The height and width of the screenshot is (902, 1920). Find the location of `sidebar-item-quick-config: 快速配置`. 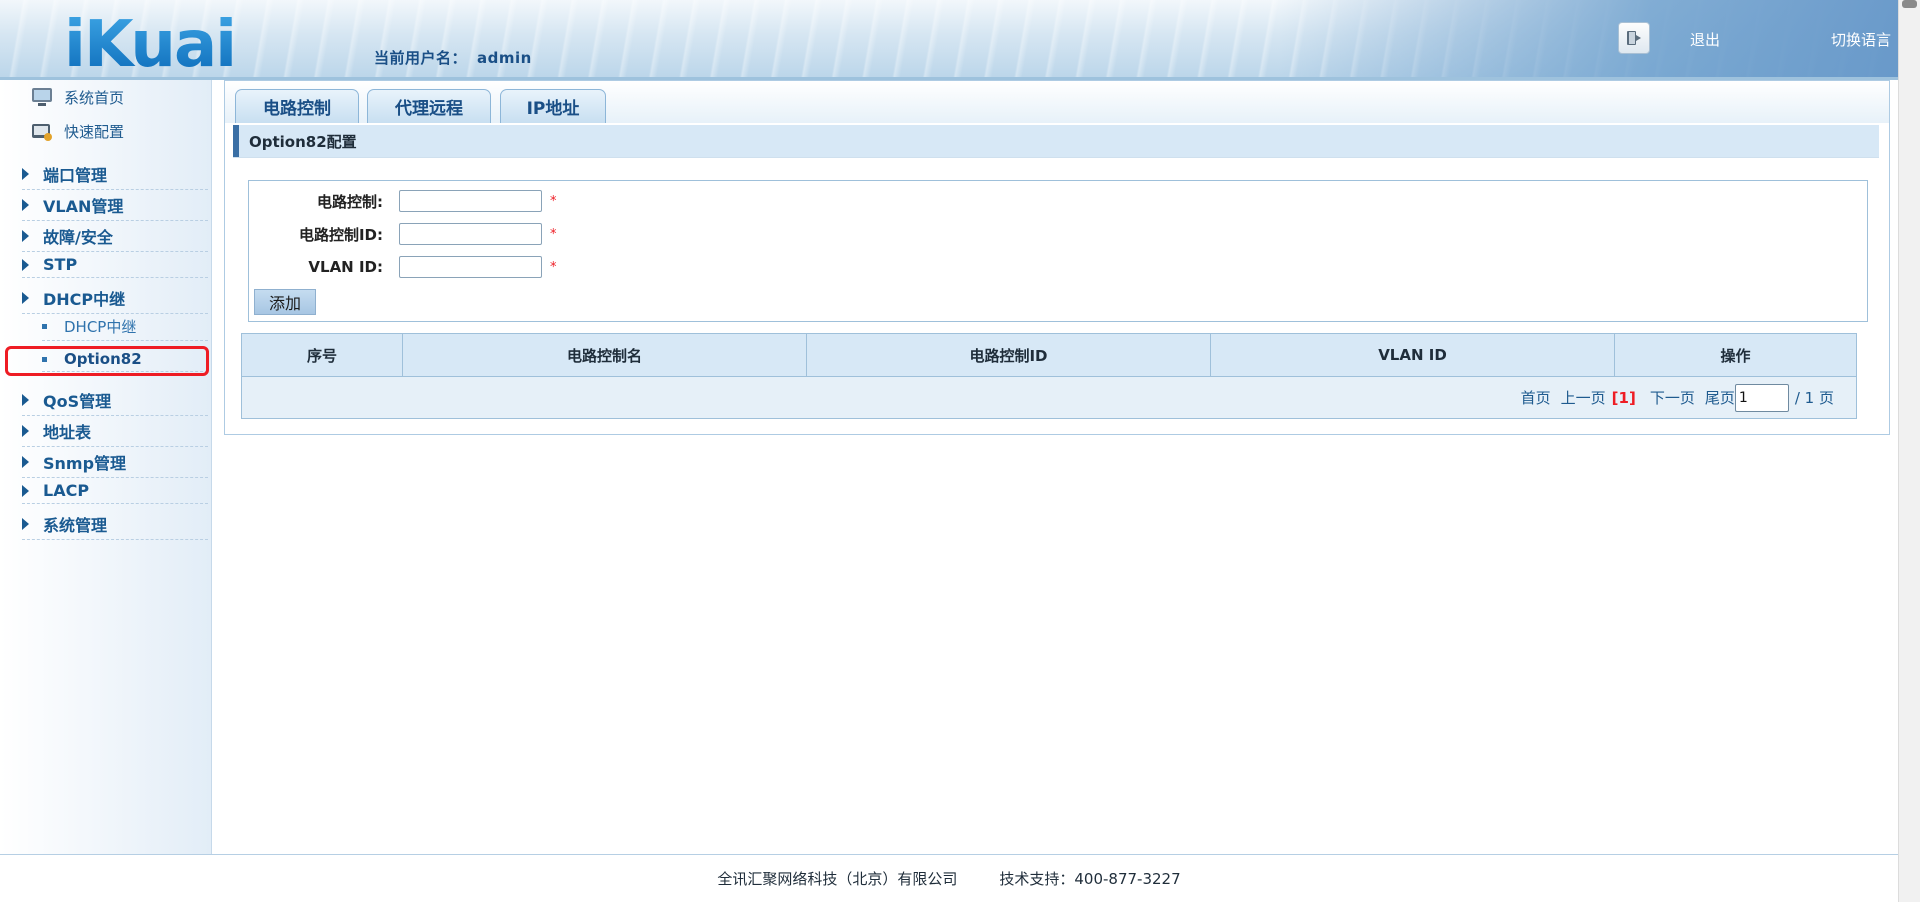

sidebar-item-quick-config: 快速配置 is located at coordinates (77, 131).